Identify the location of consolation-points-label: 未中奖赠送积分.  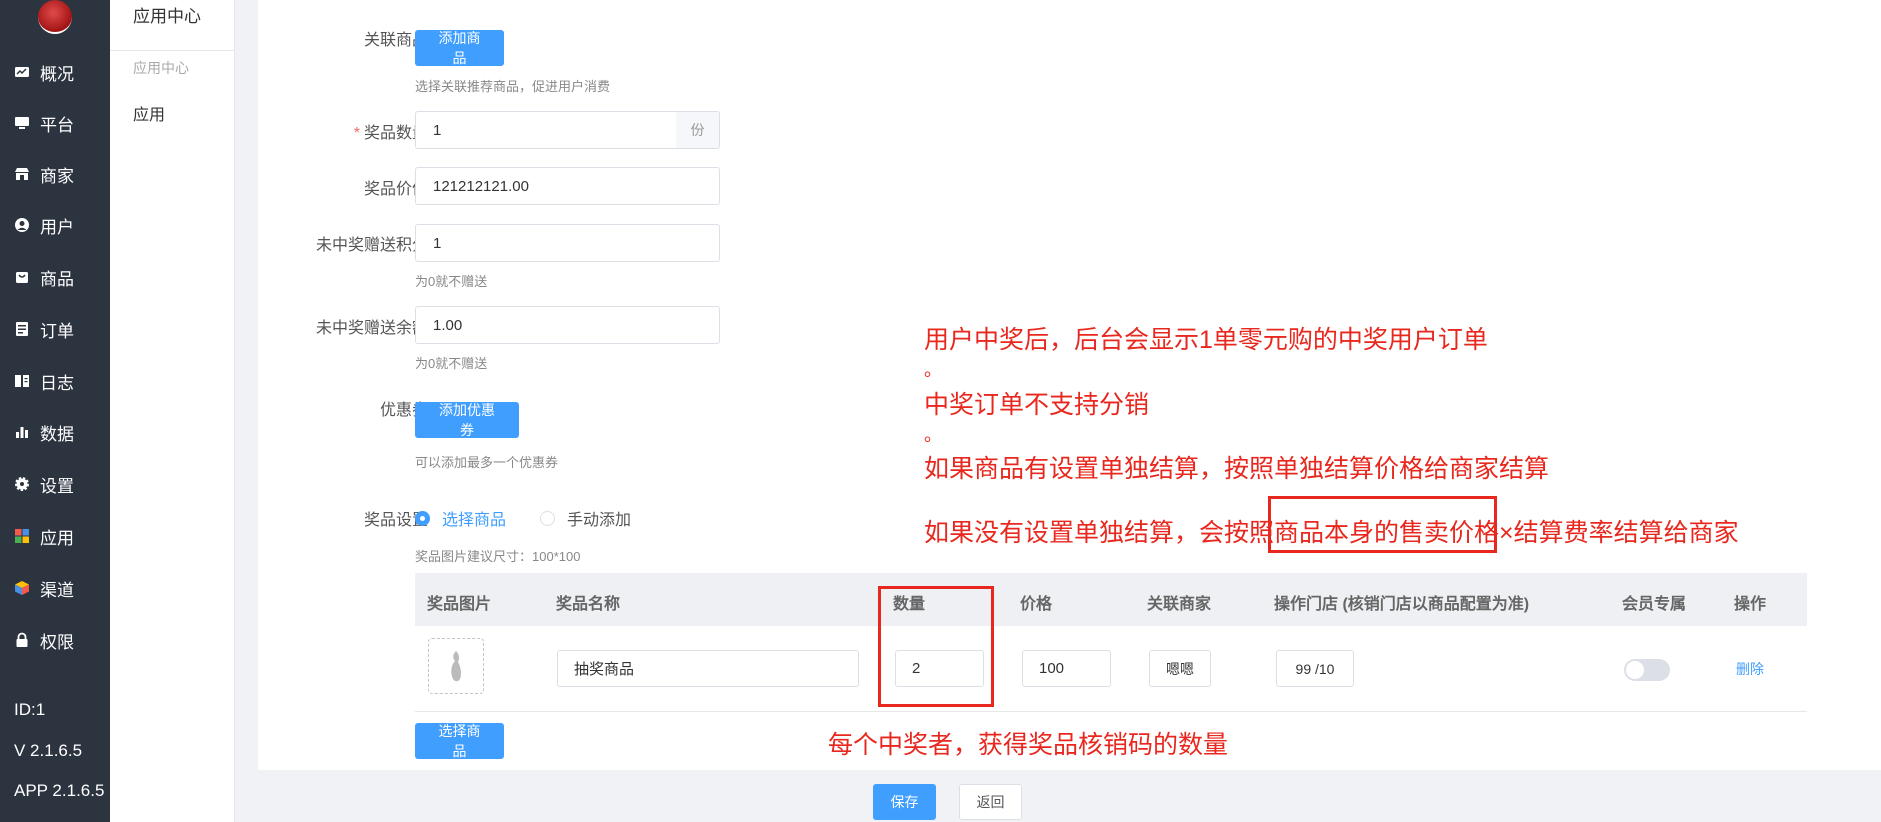
(371, 245).